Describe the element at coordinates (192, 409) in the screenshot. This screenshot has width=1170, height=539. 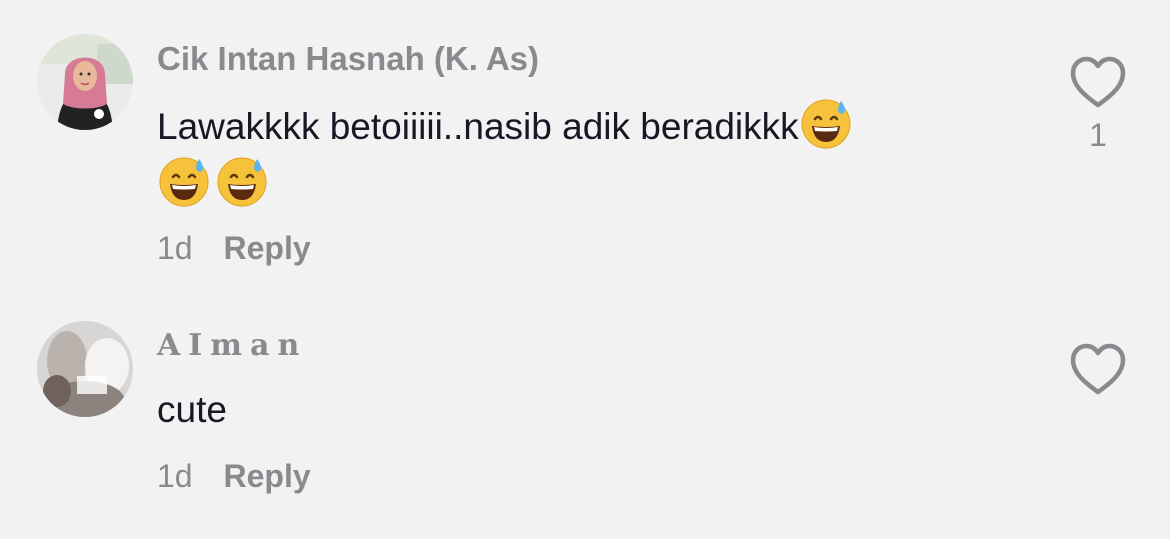
I see `comment-text: cute` at that location.